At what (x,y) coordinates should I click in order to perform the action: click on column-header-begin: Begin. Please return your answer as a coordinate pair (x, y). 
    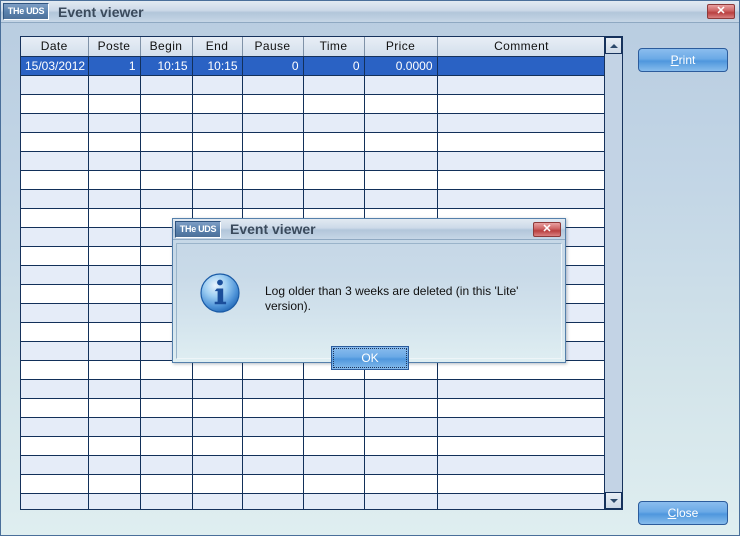
    Looking at the image, I should click on (166, 47).